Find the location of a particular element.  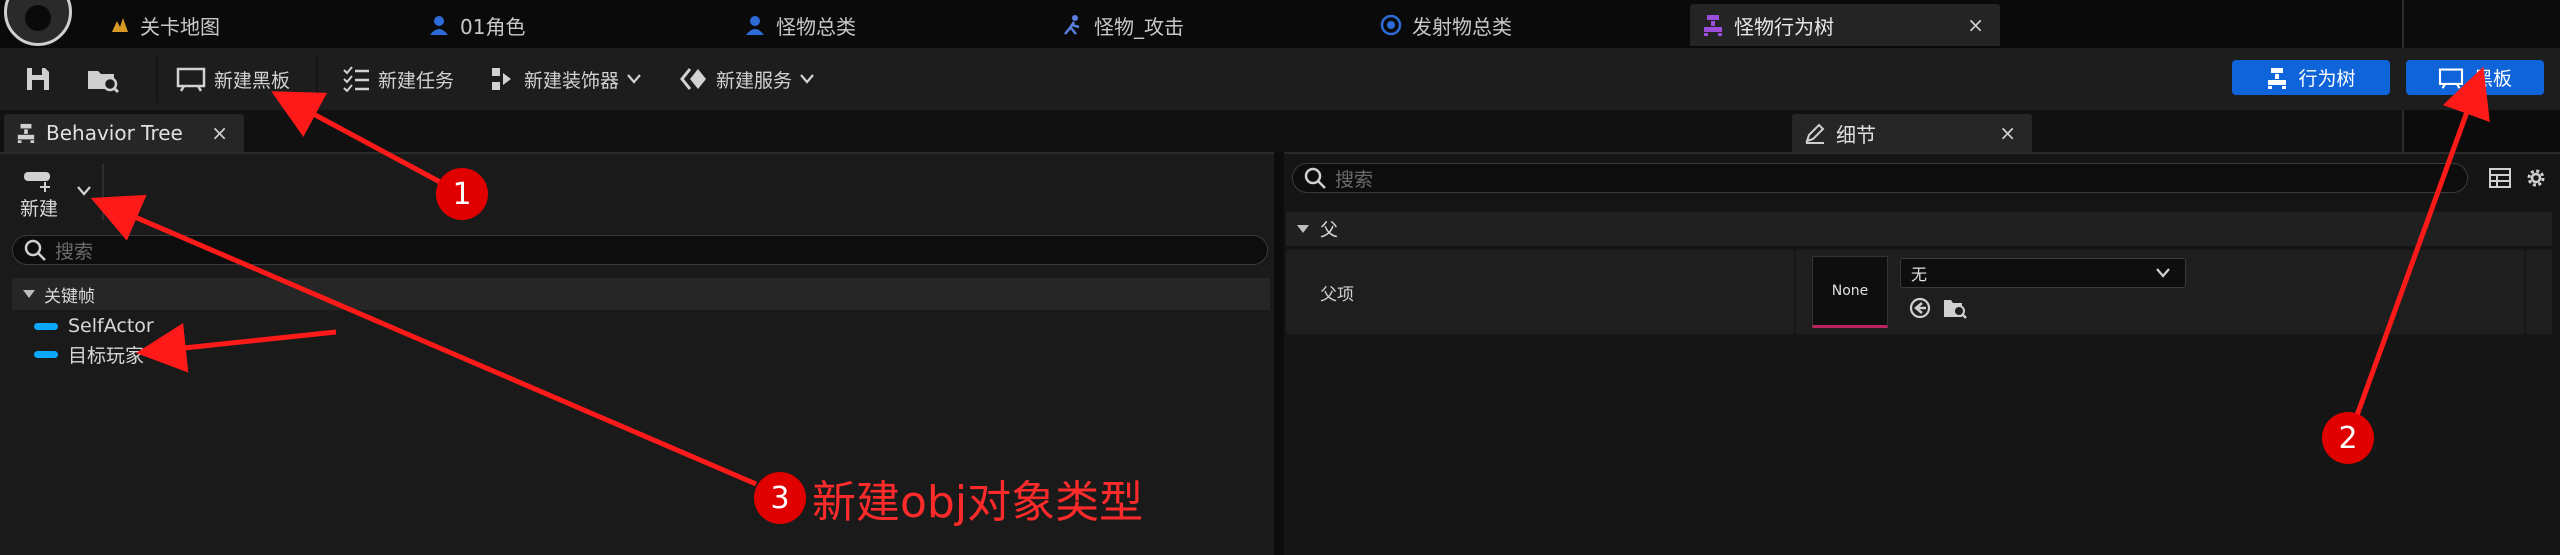

annotation-marker-2: 2 is located at coordinates (2348, 438).